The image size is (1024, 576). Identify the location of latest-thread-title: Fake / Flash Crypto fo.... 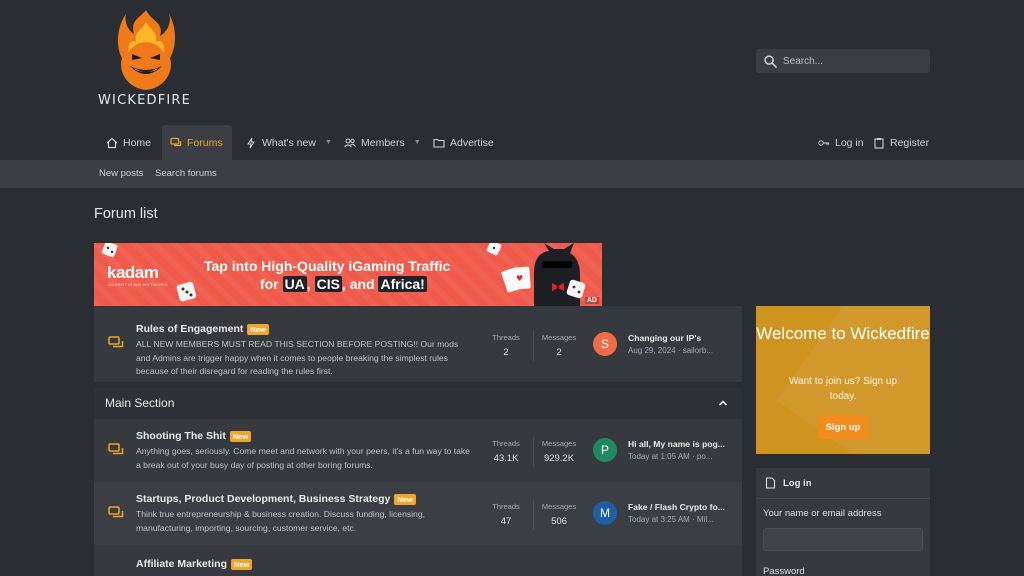
(680, 507).